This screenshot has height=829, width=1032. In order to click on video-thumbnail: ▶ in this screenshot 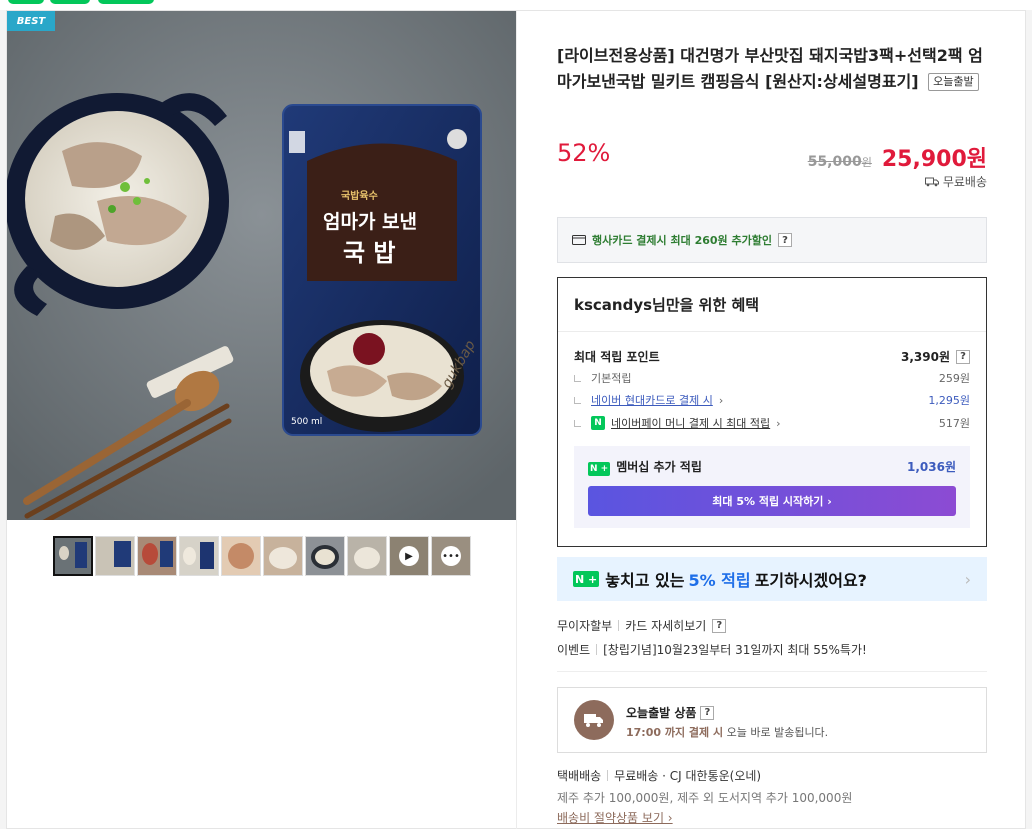, I will do `click(409, 556)`.